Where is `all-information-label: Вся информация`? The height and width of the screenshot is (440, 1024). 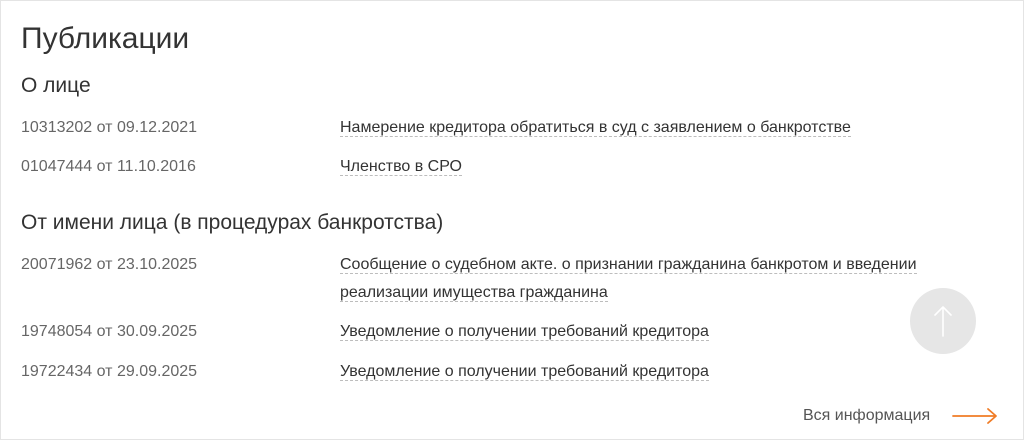
all-information-label: Вся информация is located at coordinates (866, 416).